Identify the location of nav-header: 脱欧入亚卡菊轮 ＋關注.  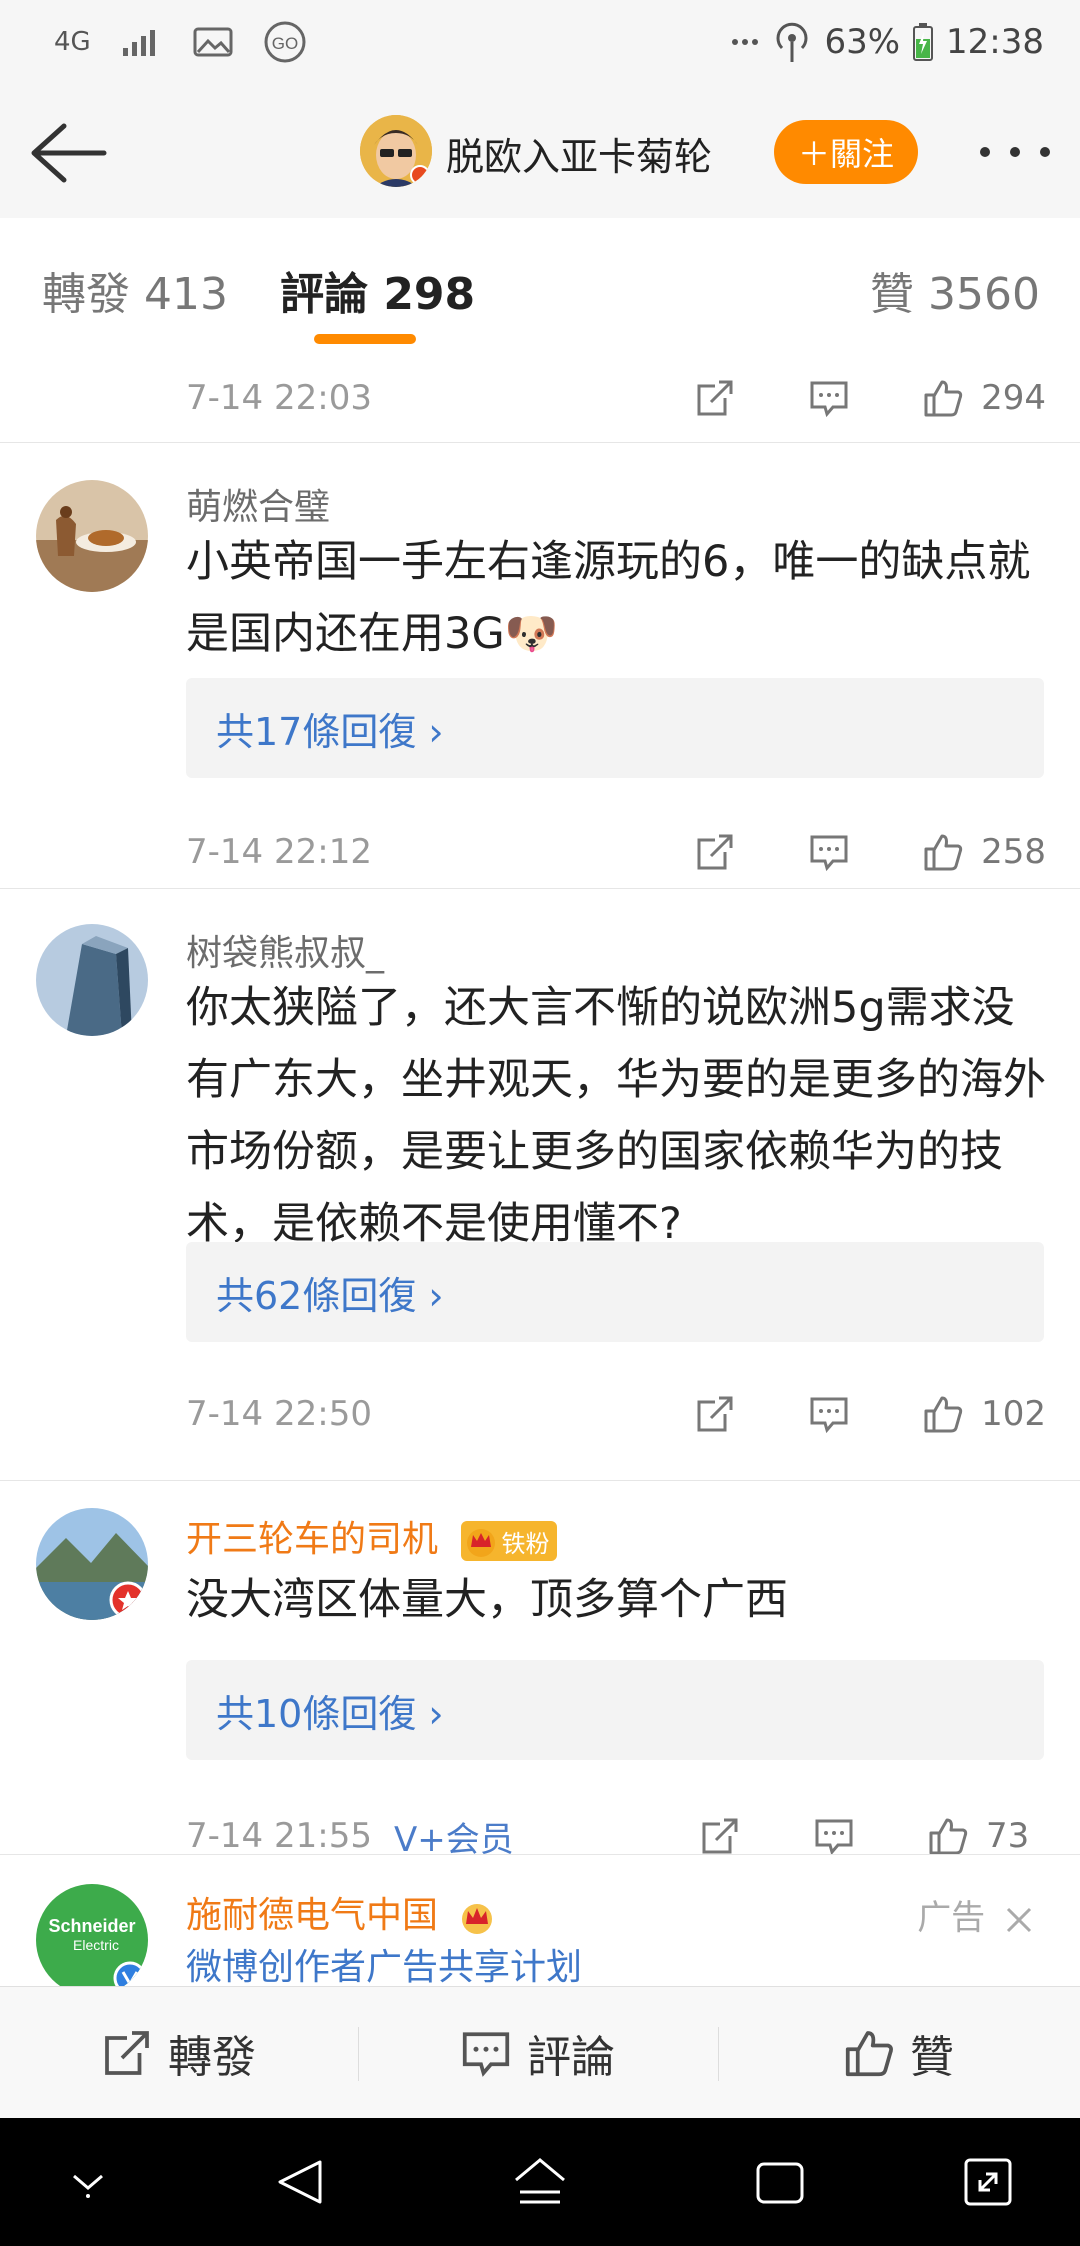
(540, 154).